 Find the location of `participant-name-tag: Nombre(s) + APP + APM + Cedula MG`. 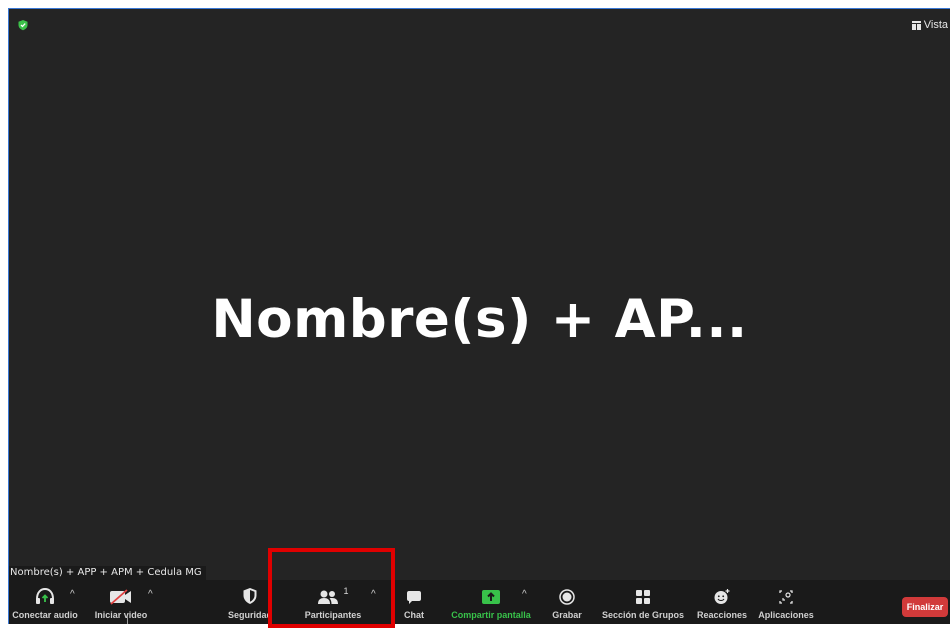

participant-name-tag: Nombre(s) + APP + APM + Cedula MG is located at coordinates (107, 573).